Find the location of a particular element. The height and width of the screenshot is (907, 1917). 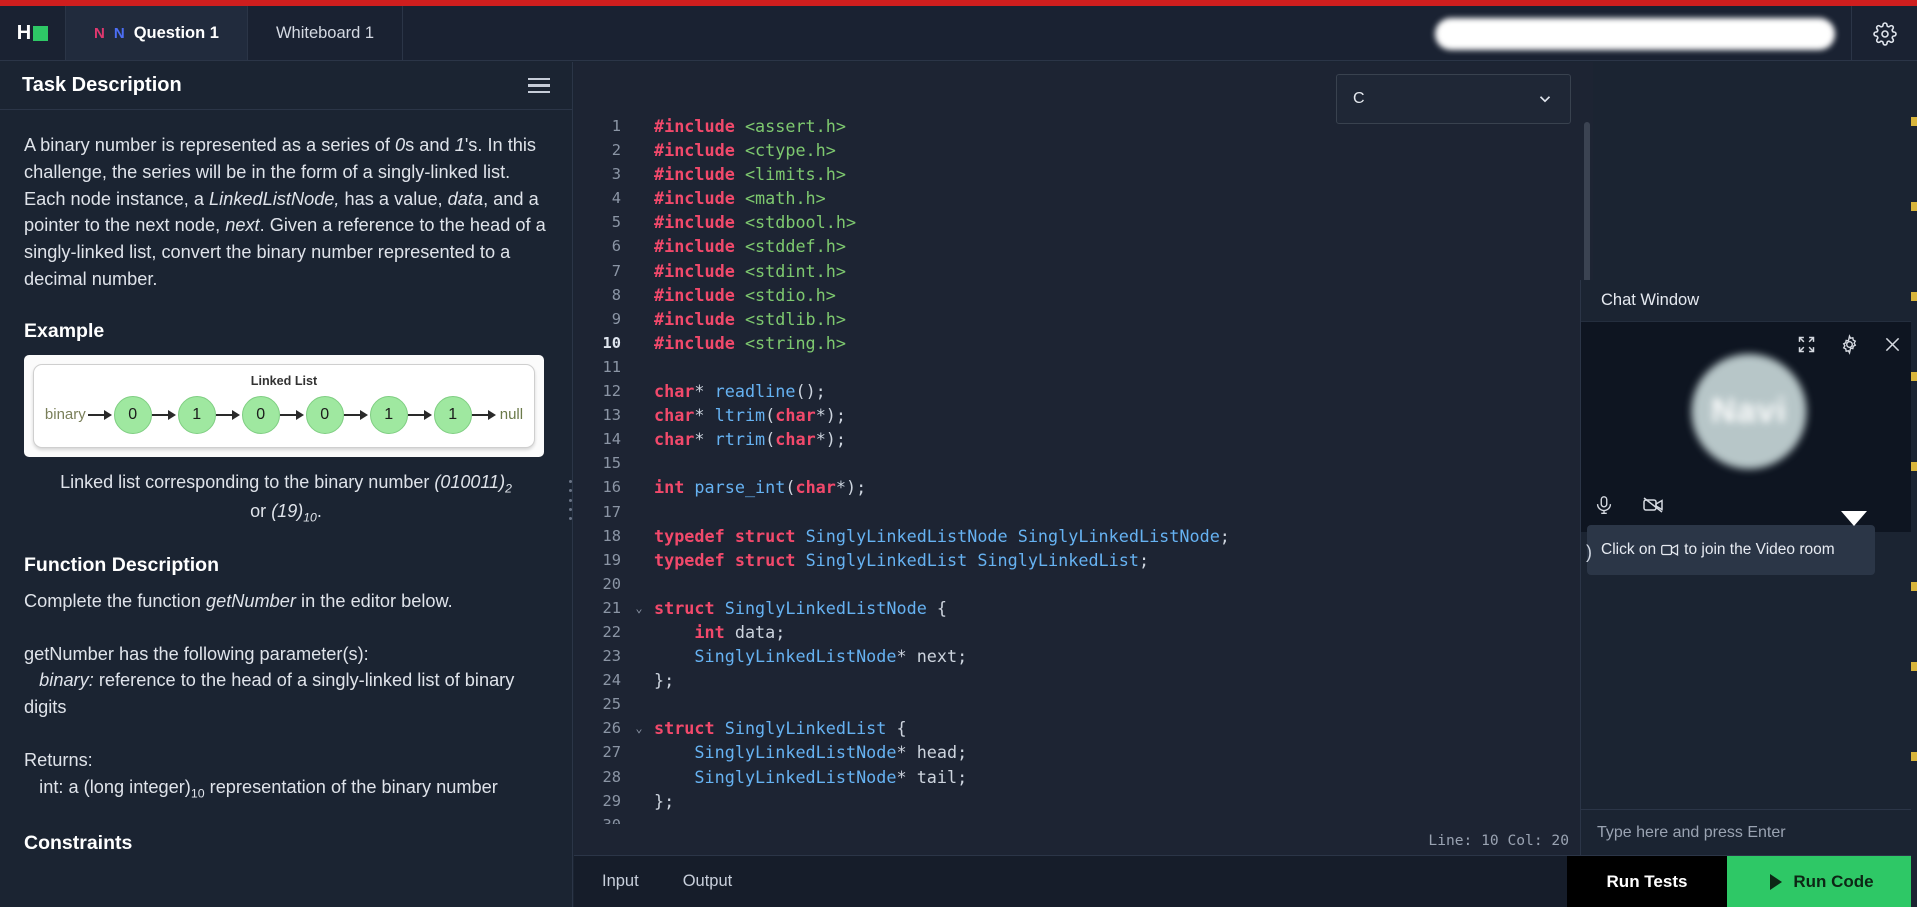

microphone-icon is located at coordinates (1604, 507).